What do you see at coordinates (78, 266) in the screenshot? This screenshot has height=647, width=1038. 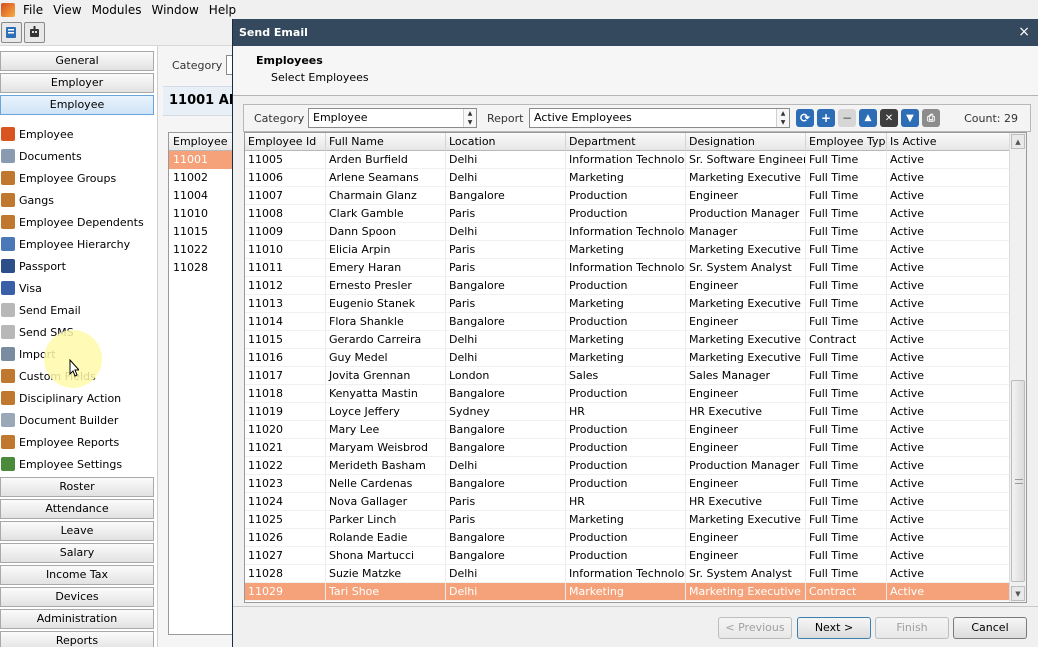 I see `sidebar-item-passport: Passport` at bounding box center [78, 266].